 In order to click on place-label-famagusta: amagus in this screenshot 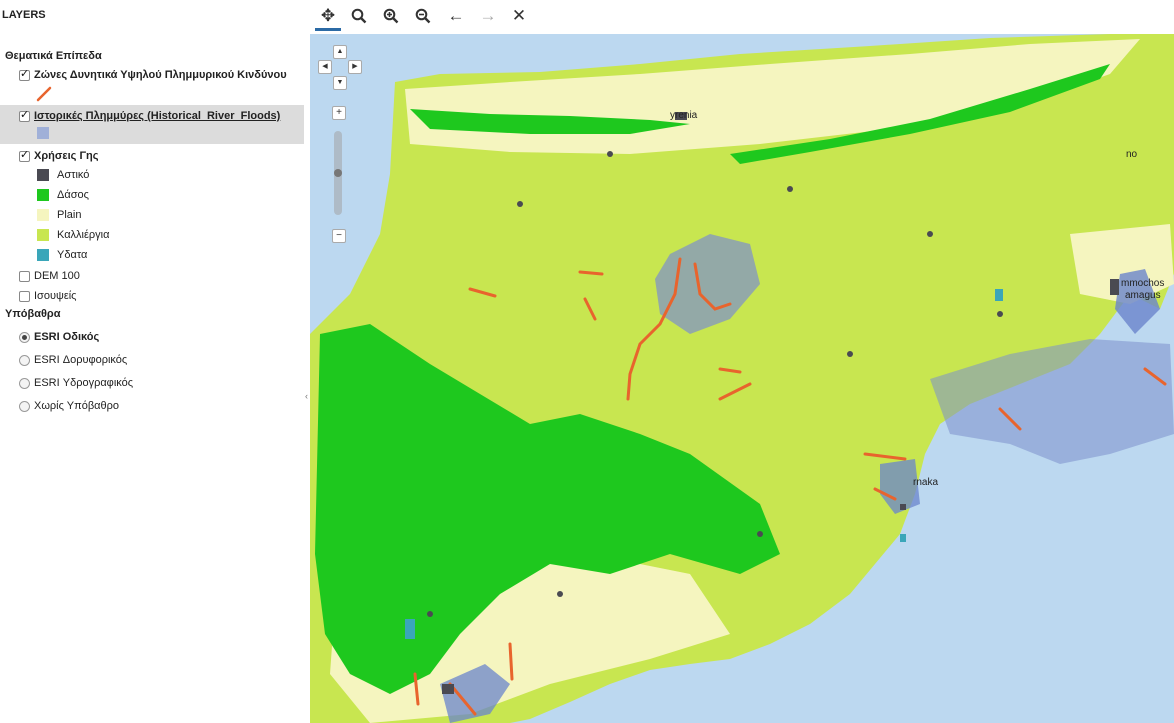, I will do `click(1143, 295)`.